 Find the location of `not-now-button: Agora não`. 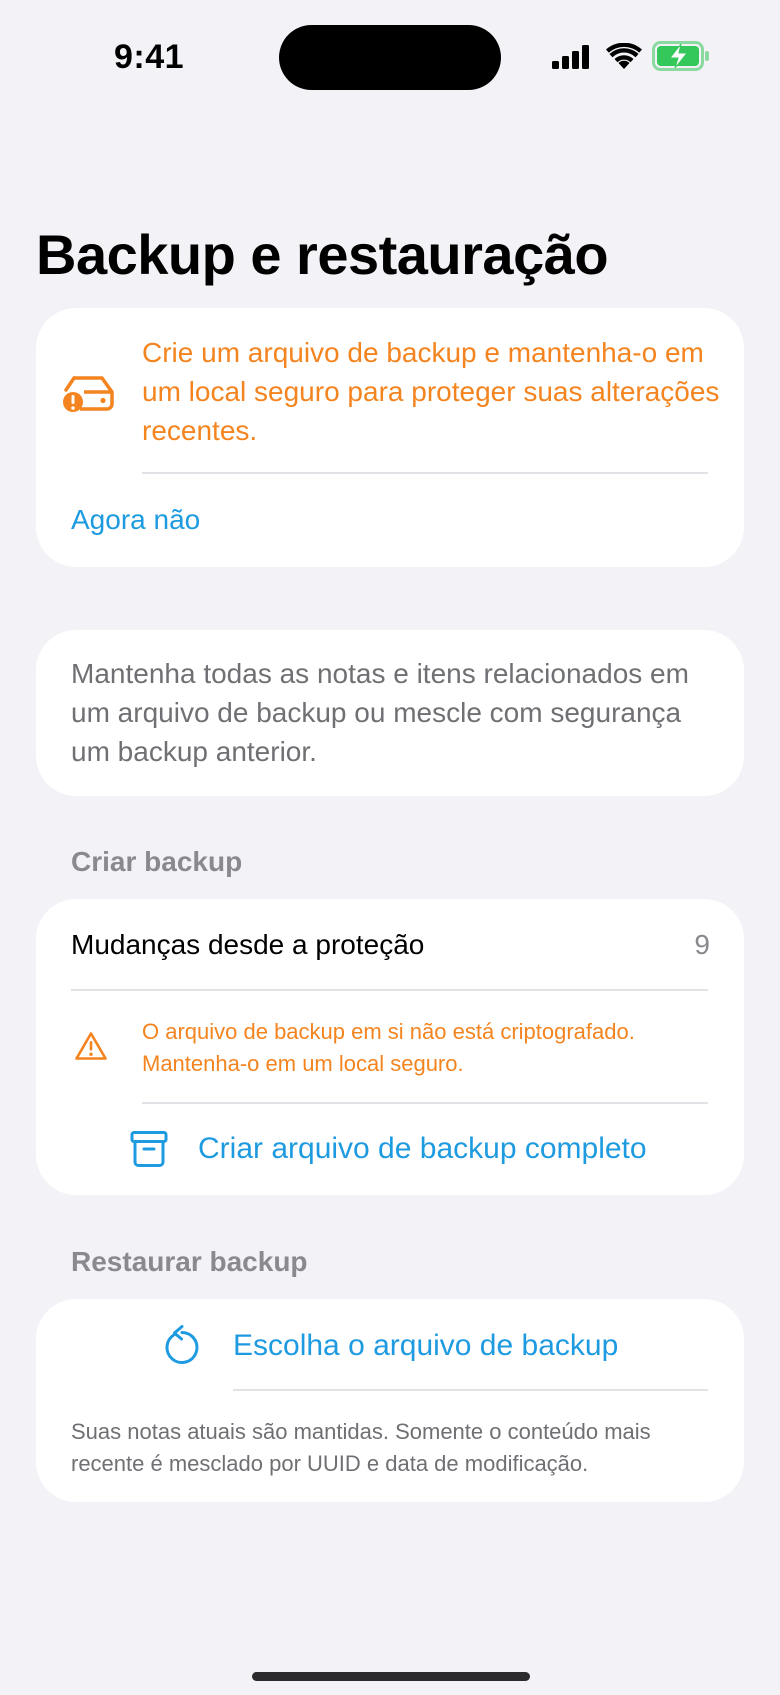

not-now-button: Agora não is located at coordinates (135, 520).